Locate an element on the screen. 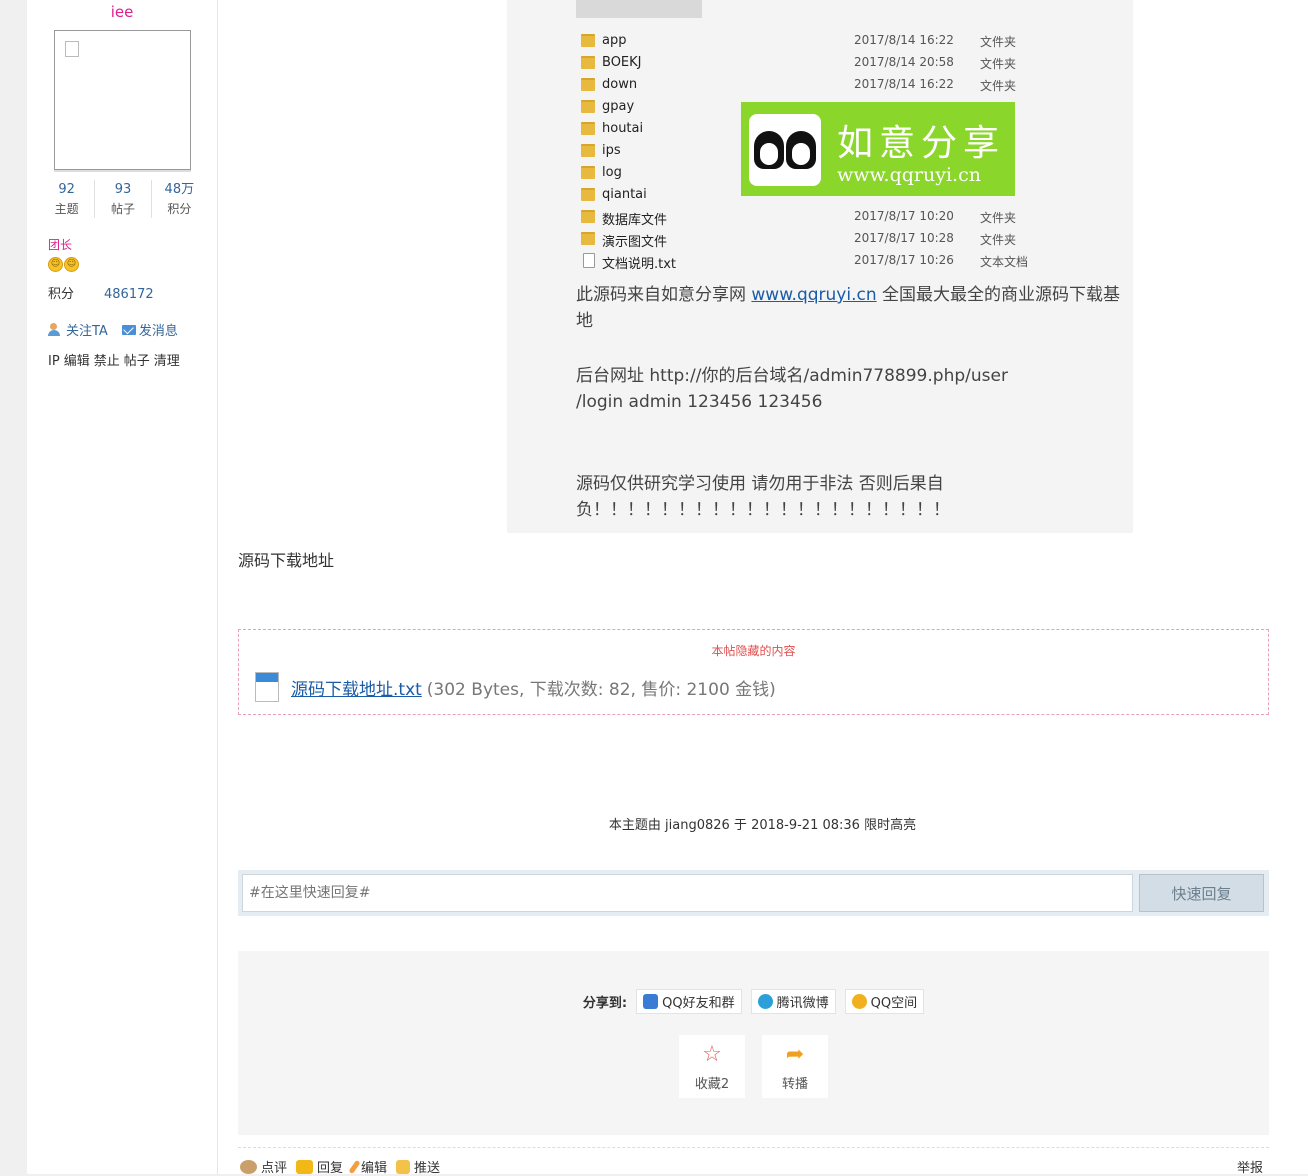 This screenshot has width=1308, height=1176. admin-clean-link: 清理 is located at coordinates (167, 361).